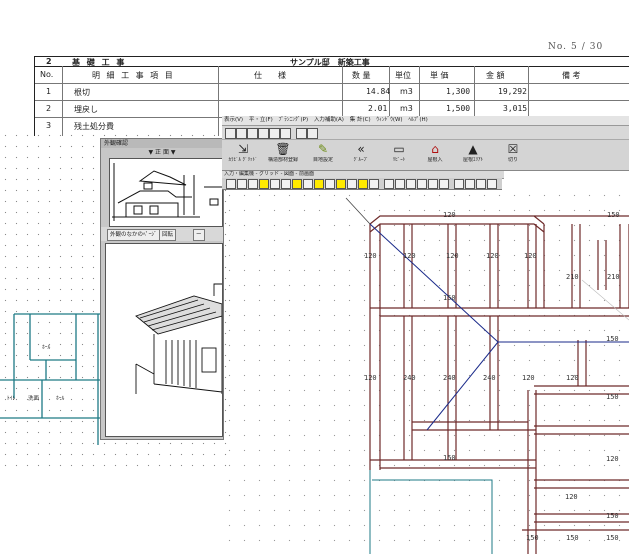  What do you see at coordinates (435, 149) in the screenshot?
I see `house-icon: ⌂` at bounding box center [435, 149].